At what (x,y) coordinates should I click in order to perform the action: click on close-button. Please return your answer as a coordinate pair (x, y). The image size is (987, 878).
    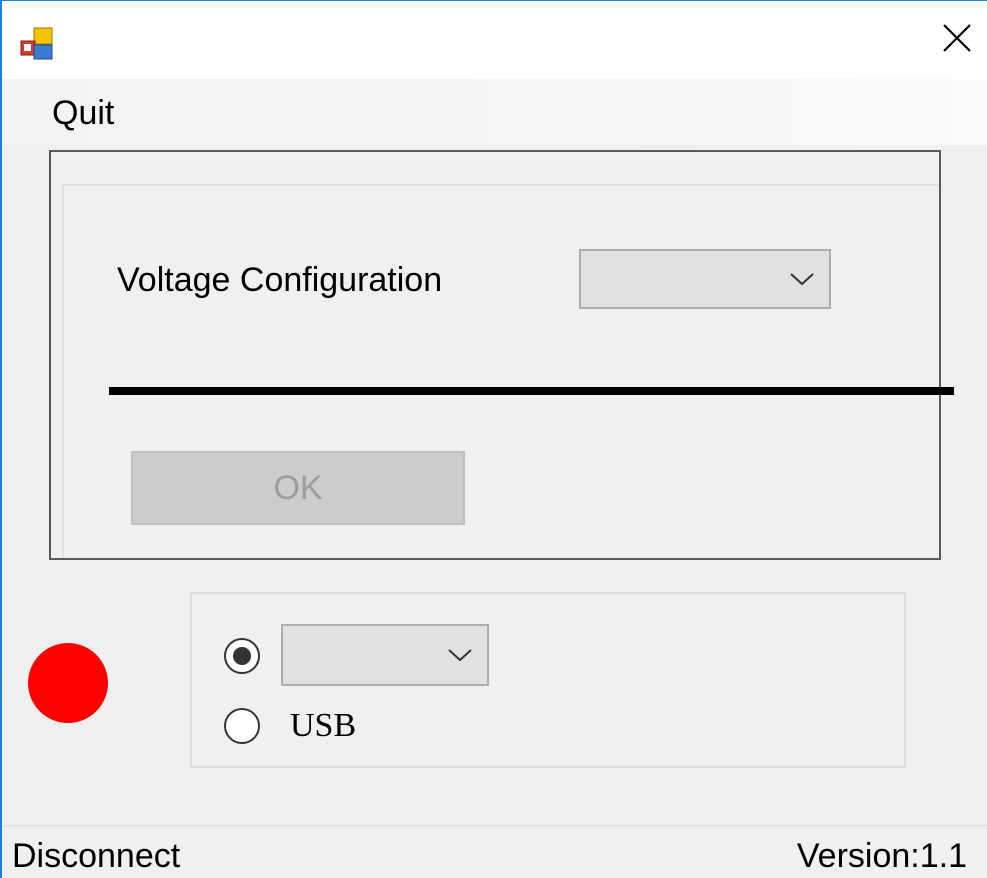
    Looking at the image, I should click on (956, 40).